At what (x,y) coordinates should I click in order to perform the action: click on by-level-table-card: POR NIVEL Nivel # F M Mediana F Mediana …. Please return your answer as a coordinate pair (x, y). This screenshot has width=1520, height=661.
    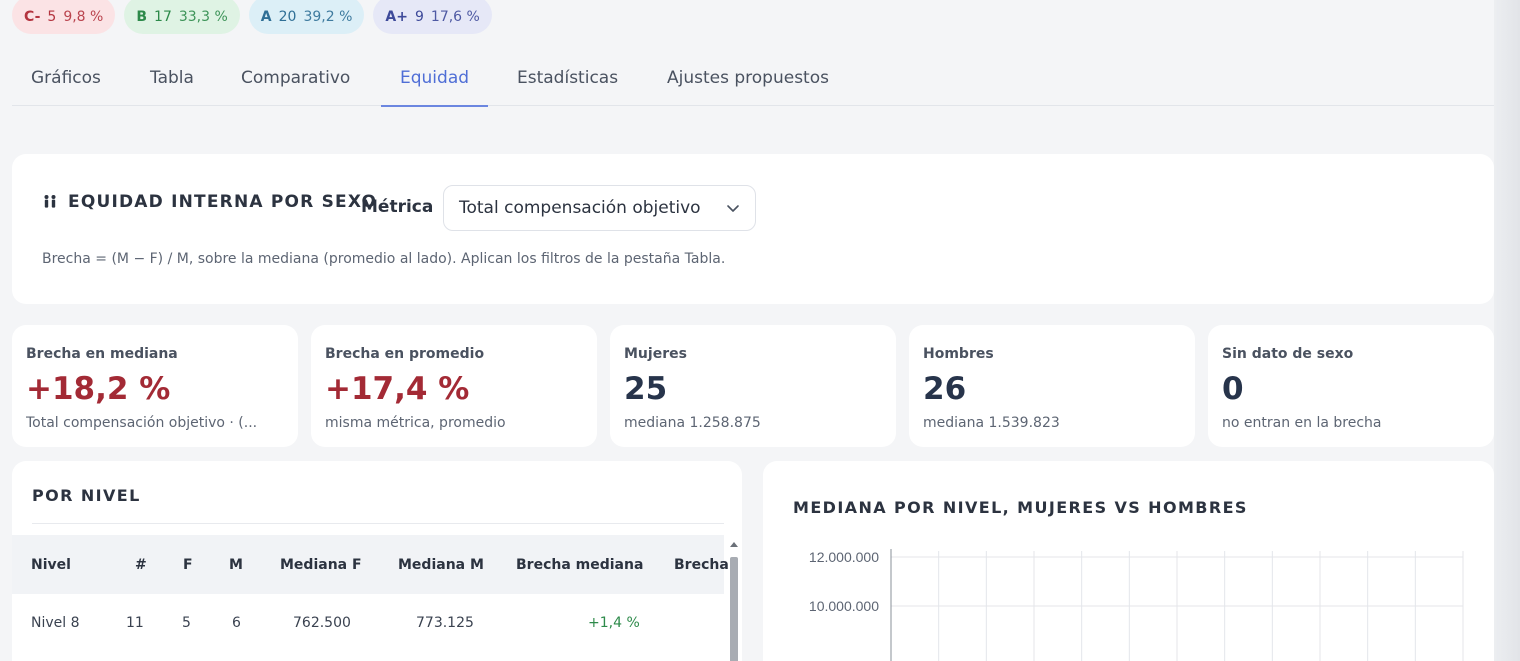
    Looking at the image, I should click on (377, 561).